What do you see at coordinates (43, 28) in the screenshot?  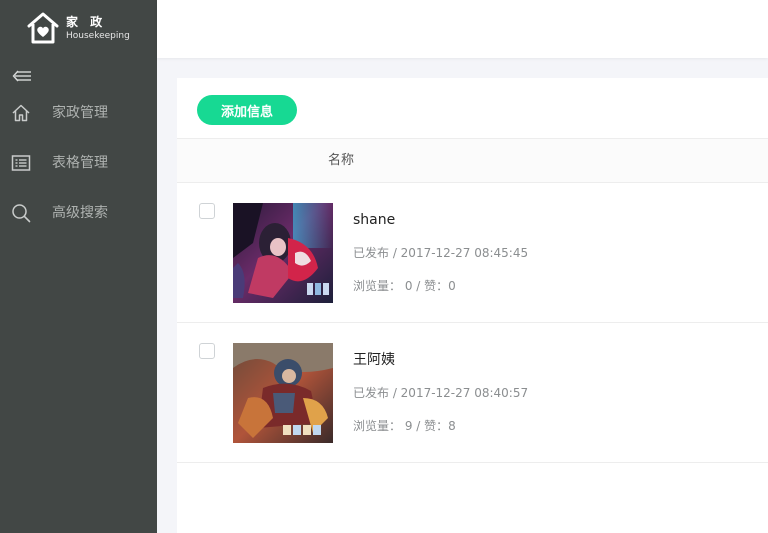 I see `house-heart-icon` at bounding box center [43, 28].